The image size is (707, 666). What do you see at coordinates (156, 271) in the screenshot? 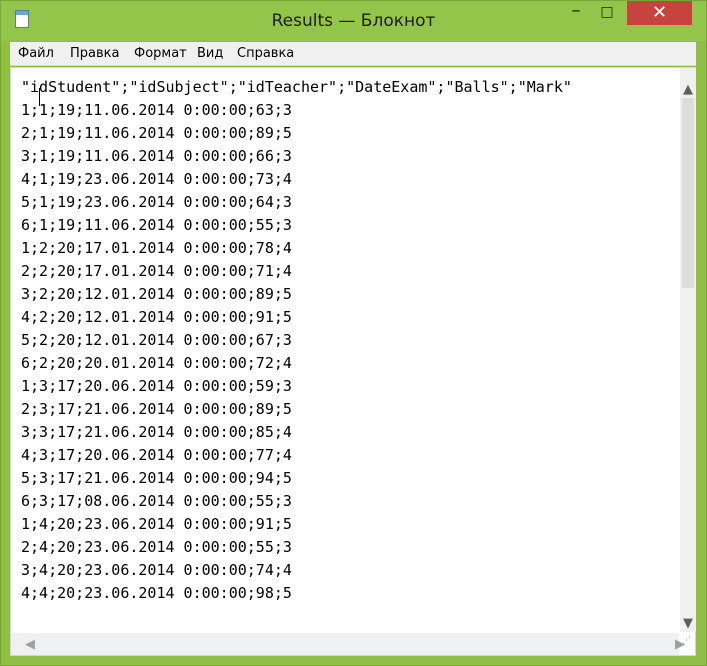
I see `text-line: 2;2;20;17.01.2014 0:00:00;71;4` at bounding box center [156, 271].